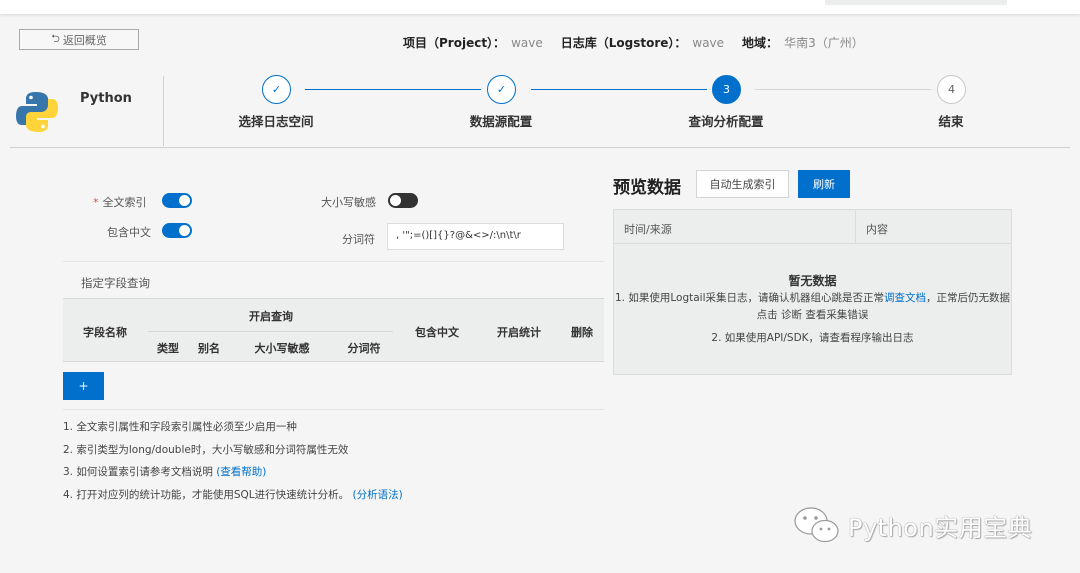 The width and height of the screenshot is (1080, 573). I want to click on horizontal-divider, so click(540, 147).